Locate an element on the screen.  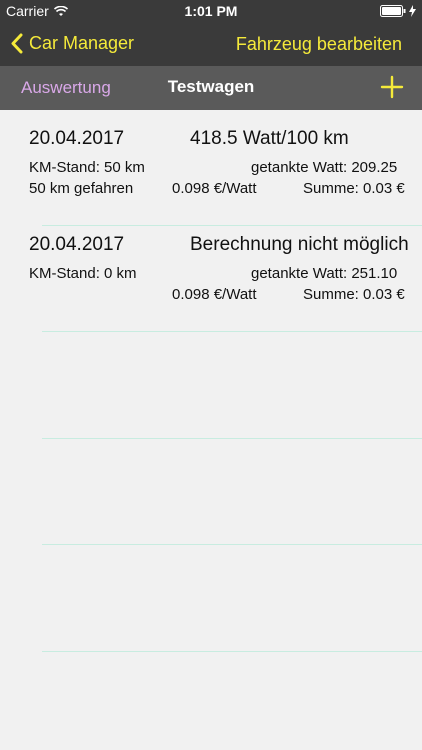
status-bar: Carrier 1:01 PM is located at coordinates (211, 11).